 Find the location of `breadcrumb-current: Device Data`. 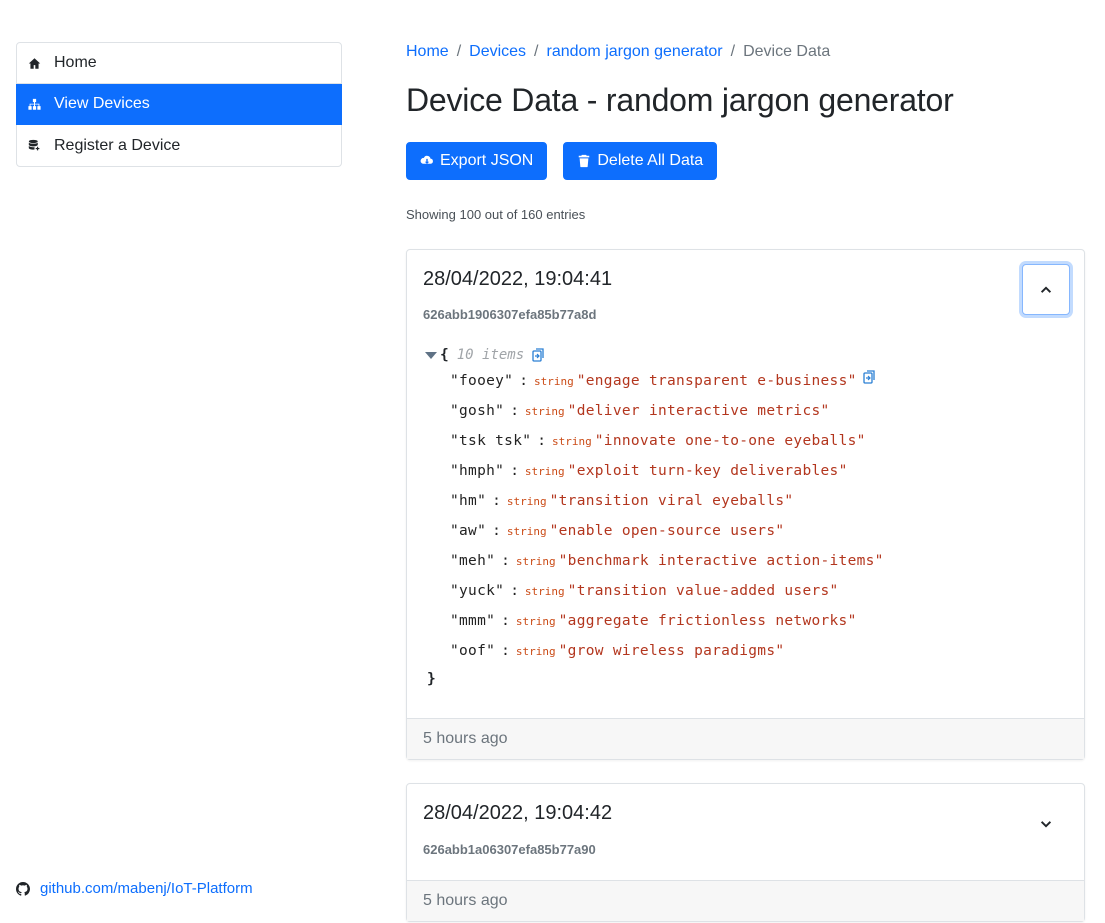

breadcrumb-current: Device Data is located at coordinates (787, 51).